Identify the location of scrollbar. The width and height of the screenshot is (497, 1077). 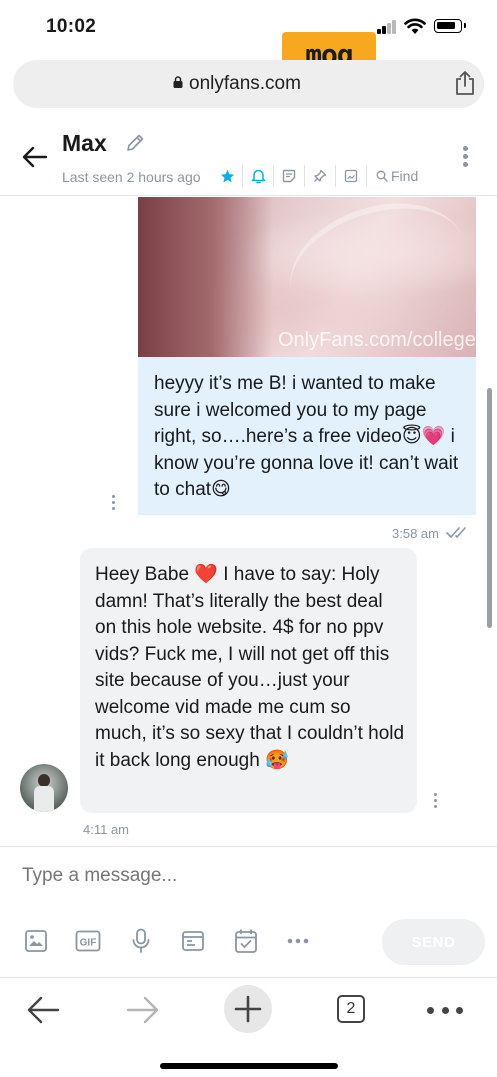
(489, 508).